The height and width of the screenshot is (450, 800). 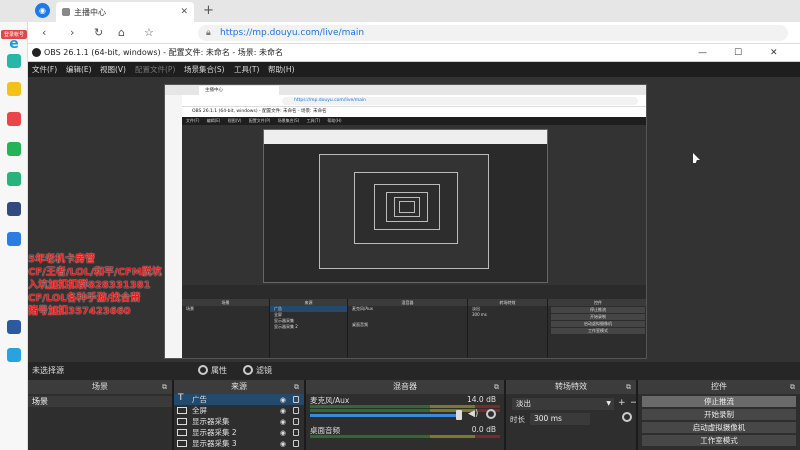 What do you see at coordinates (208, 33) in the screenshot?
I see `lock-icon: 🔒︎` at bounding box center [208, 33].